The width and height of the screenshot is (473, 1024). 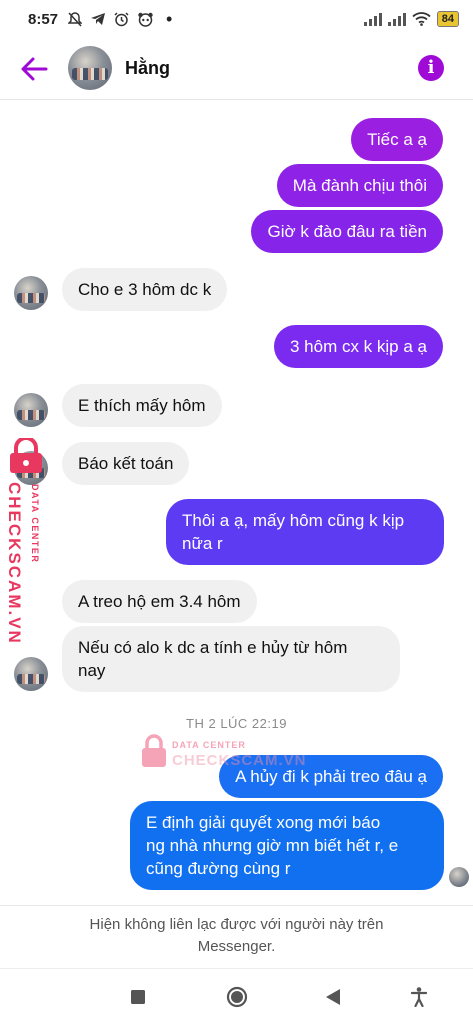 What do you see at coordinates (333, 997) in the screenshot?
I see `back-icon` at bounding box center [333, 997].